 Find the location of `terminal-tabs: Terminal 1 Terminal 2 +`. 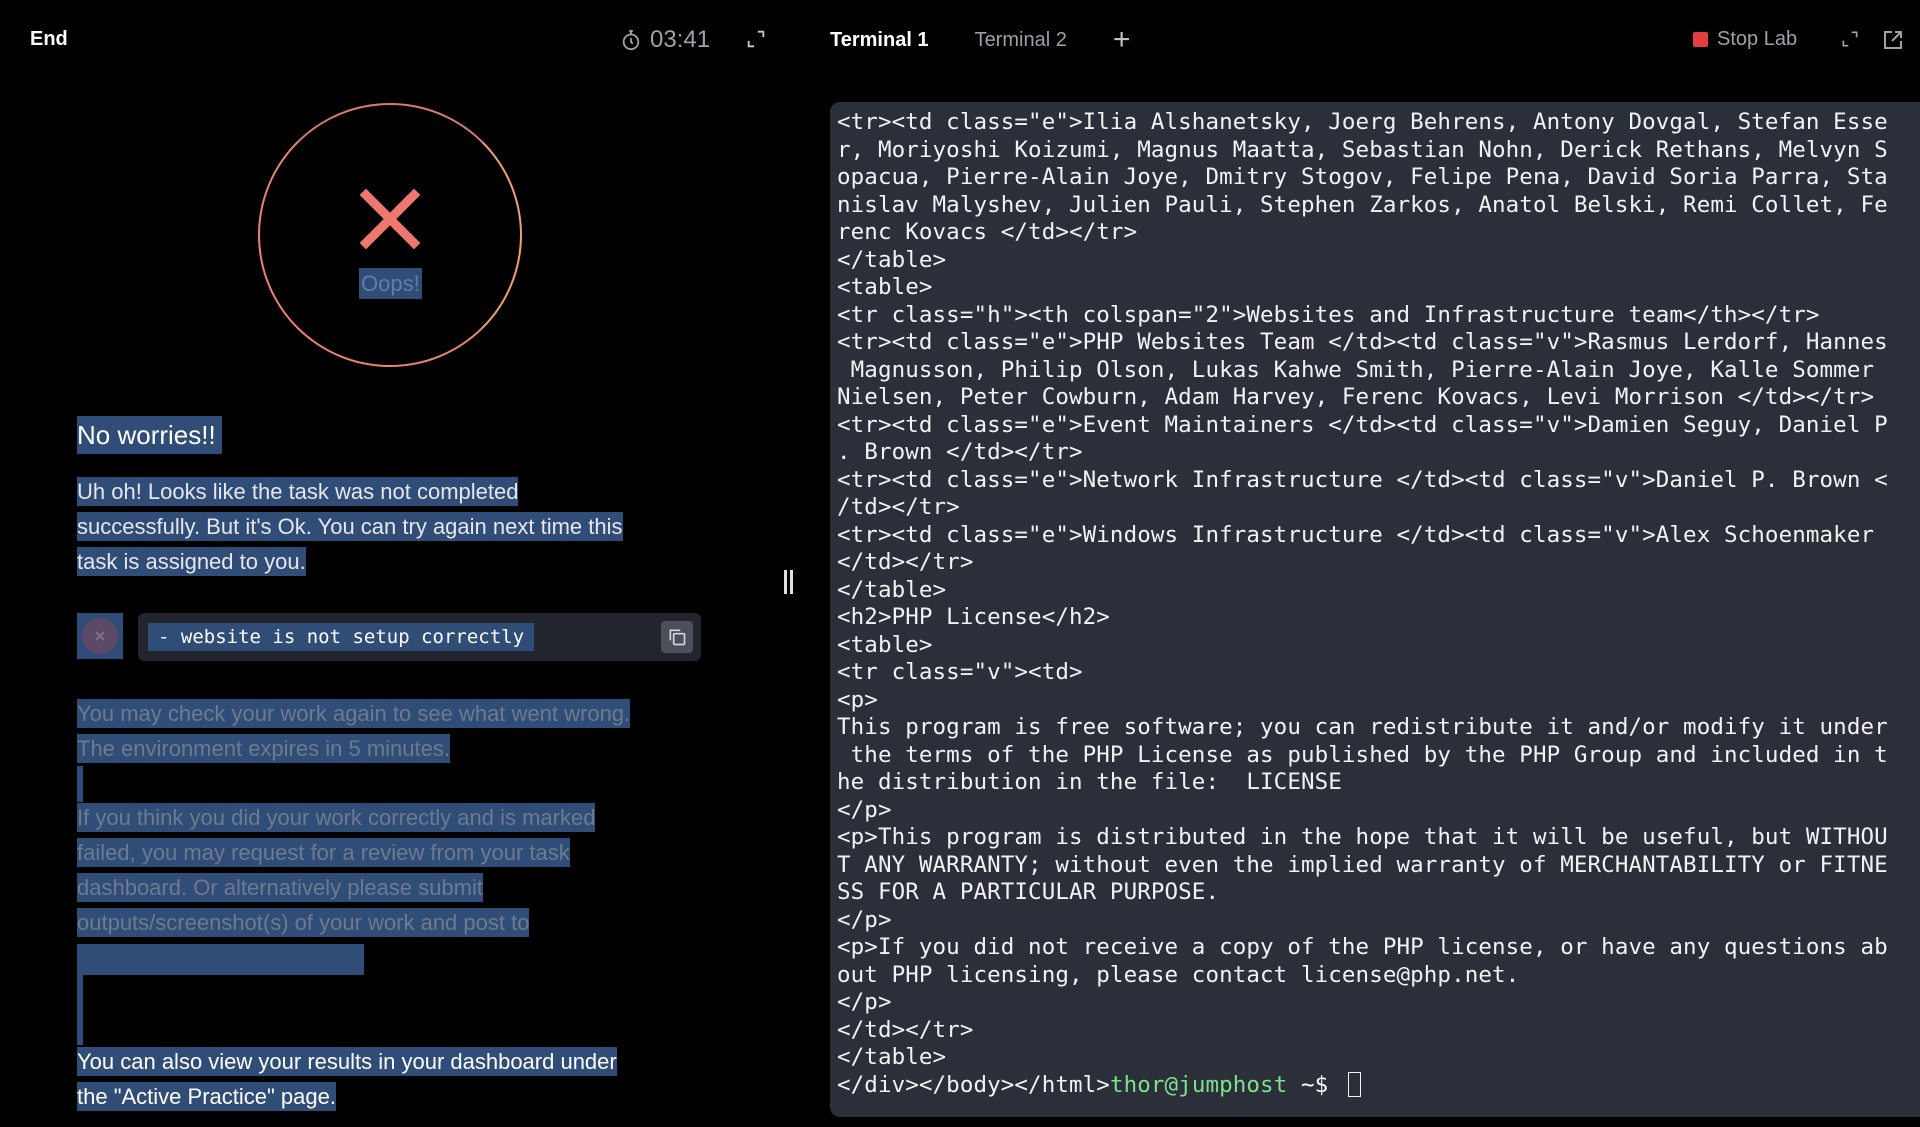

terminal-tabs: Terminal 1 Terminal 2 + is located at coordinates (980, 40).